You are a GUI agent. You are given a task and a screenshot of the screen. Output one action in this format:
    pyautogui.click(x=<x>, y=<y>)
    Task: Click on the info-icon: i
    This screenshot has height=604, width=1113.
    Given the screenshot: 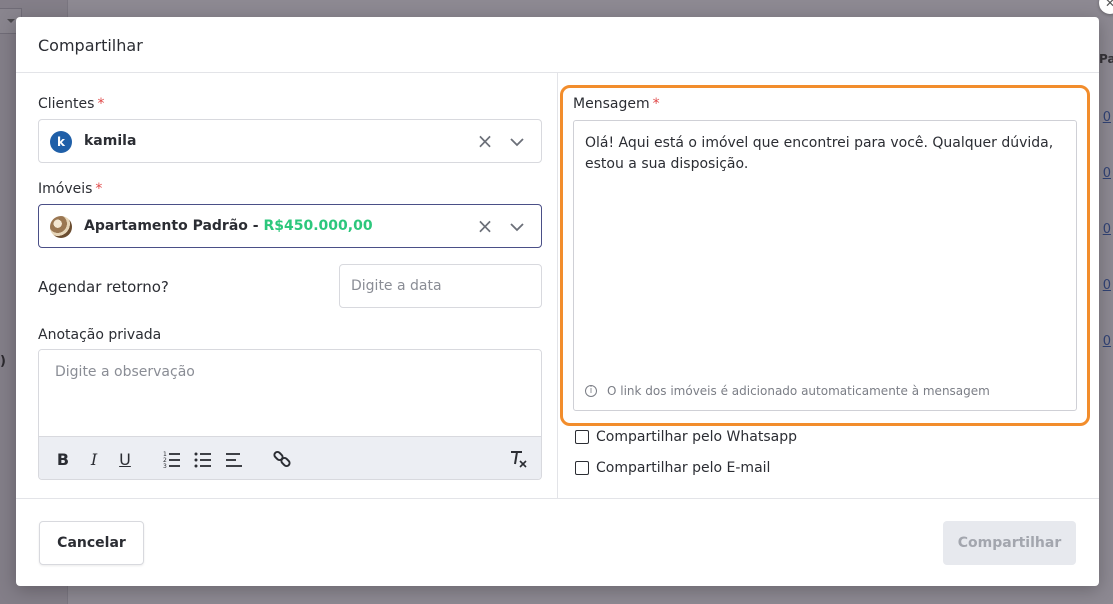 What is the action you would take?
    pyautogui.click(x=591, y=391)
    